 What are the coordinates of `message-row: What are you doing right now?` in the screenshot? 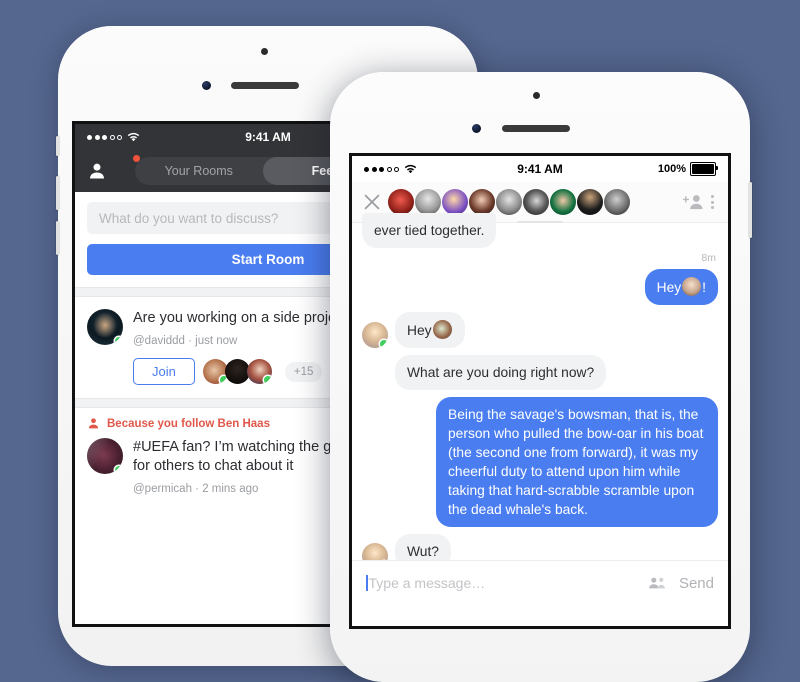 It's located at (540, 373).